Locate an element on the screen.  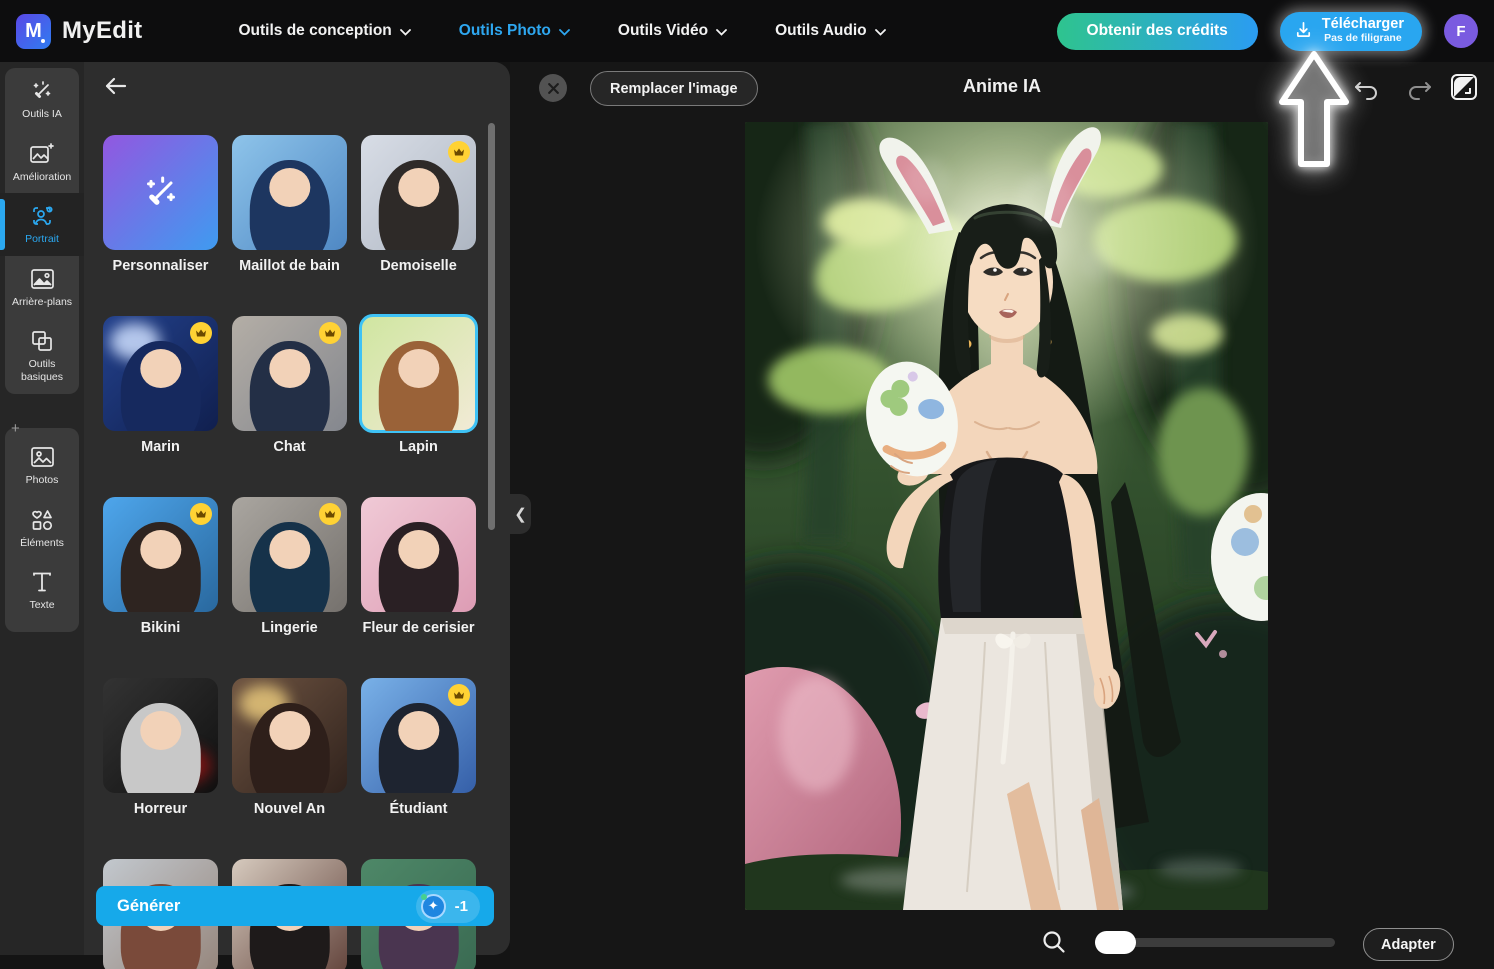
brand: M MyEdit is located at coordinates (79, 31).